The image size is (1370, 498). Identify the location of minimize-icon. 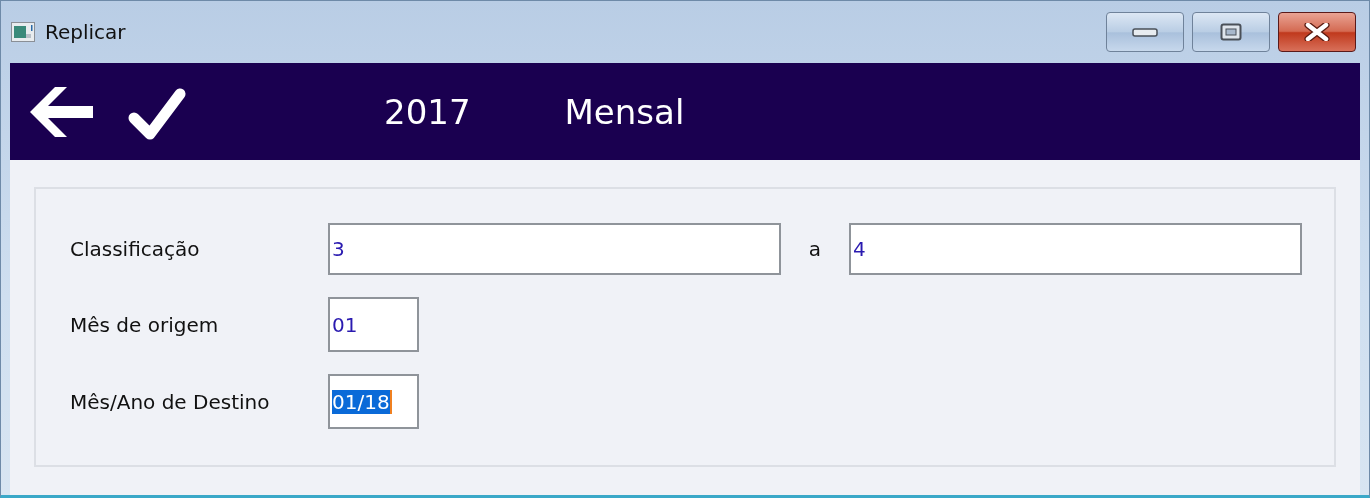
(1145, 32).